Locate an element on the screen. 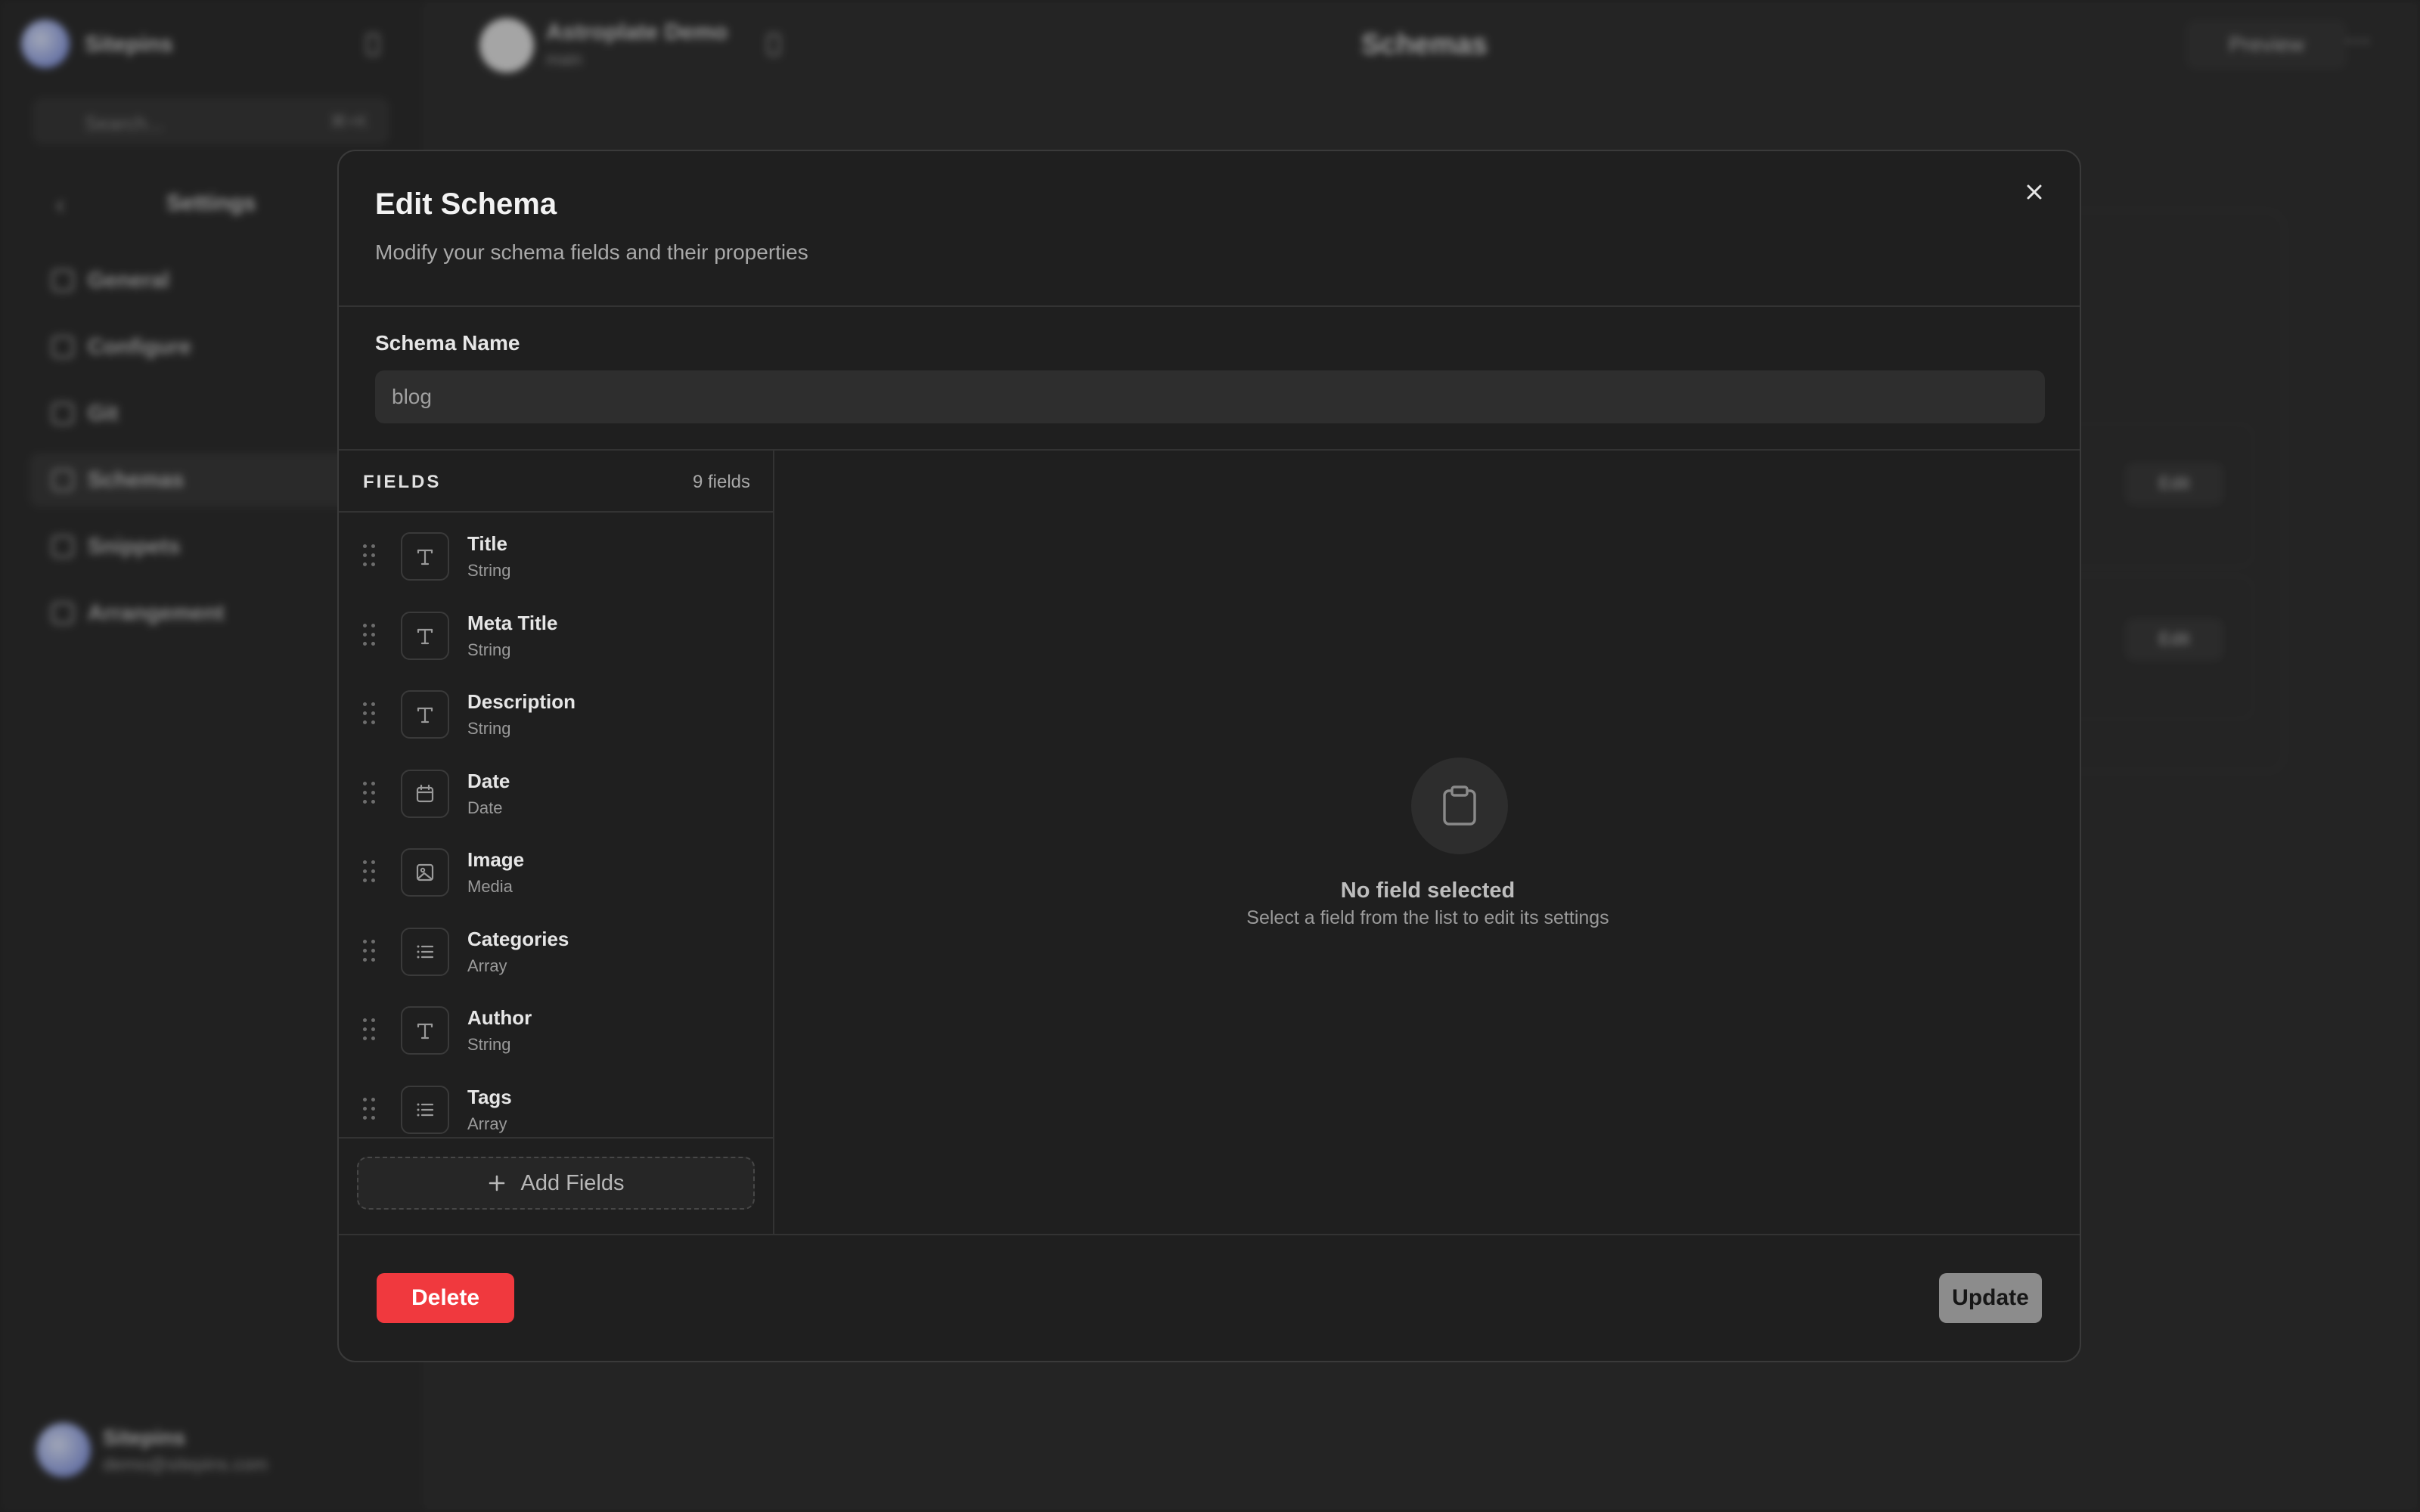  image-icon is located at coordinates (425, 873).